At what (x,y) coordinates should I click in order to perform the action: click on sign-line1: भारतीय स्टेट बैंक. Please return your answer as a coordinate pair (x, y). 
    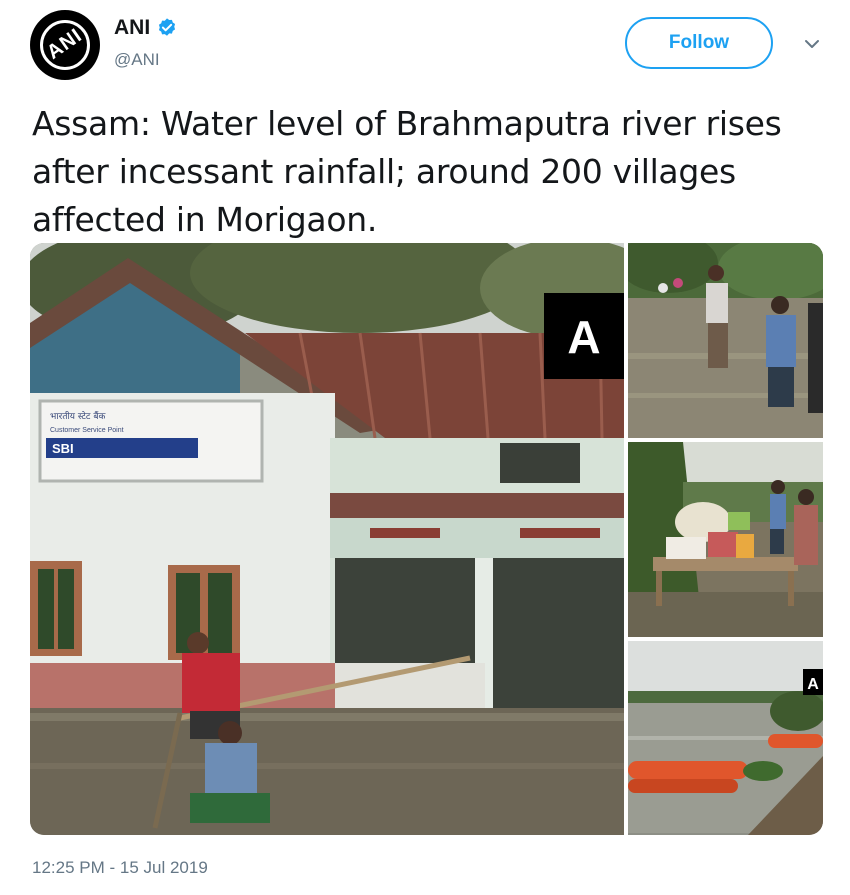
    Looking at the image, I should click on (78, 416).